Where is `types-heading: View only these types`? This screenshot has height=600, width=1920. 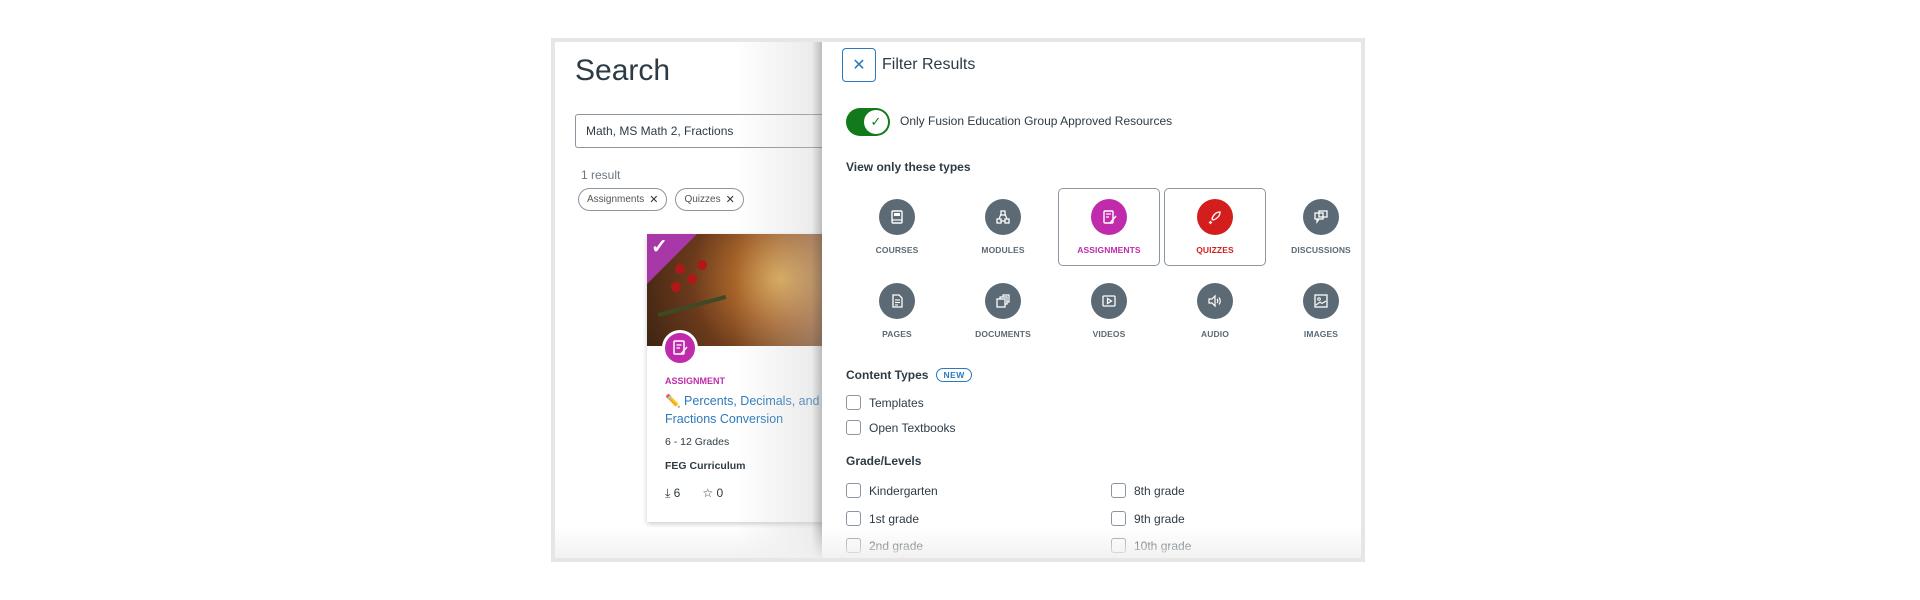
types-heading: View only these types is located at coordinates (908, 167).